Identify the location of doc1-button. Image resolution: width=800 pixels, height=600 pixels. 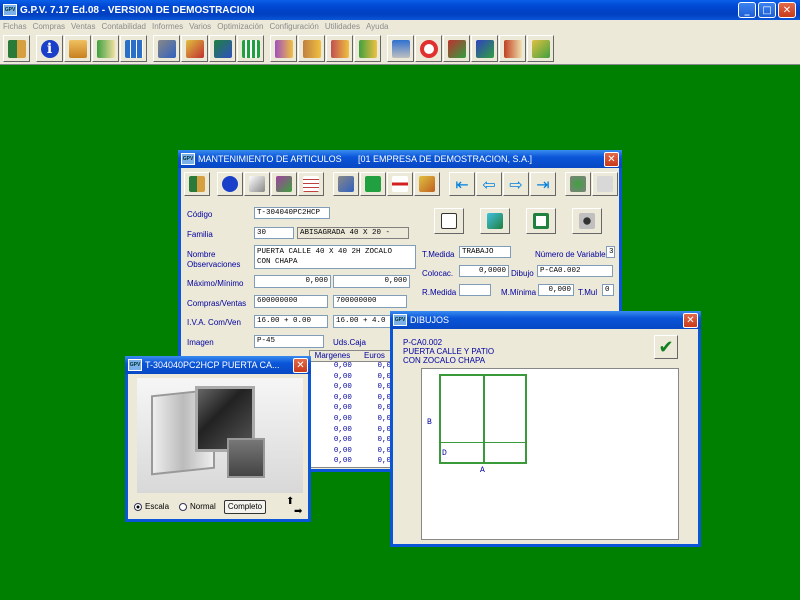
(283, 48).